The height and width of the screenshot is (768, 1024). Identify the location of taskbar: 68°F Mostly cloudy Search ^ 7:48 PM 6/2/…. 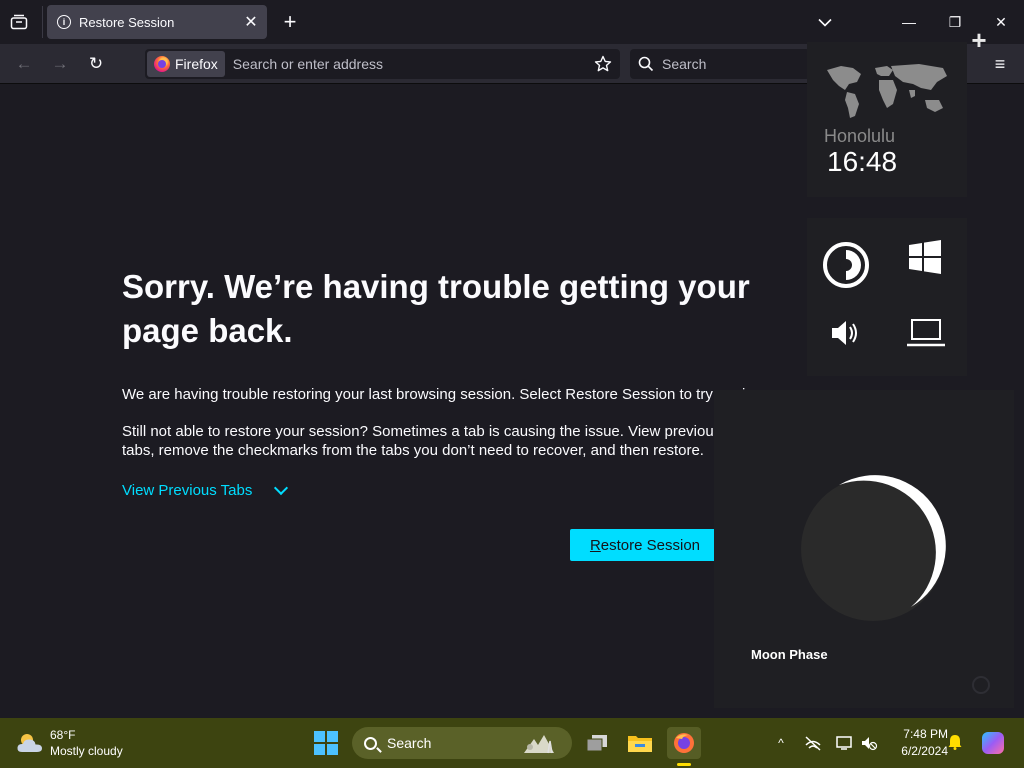
(512, 743).